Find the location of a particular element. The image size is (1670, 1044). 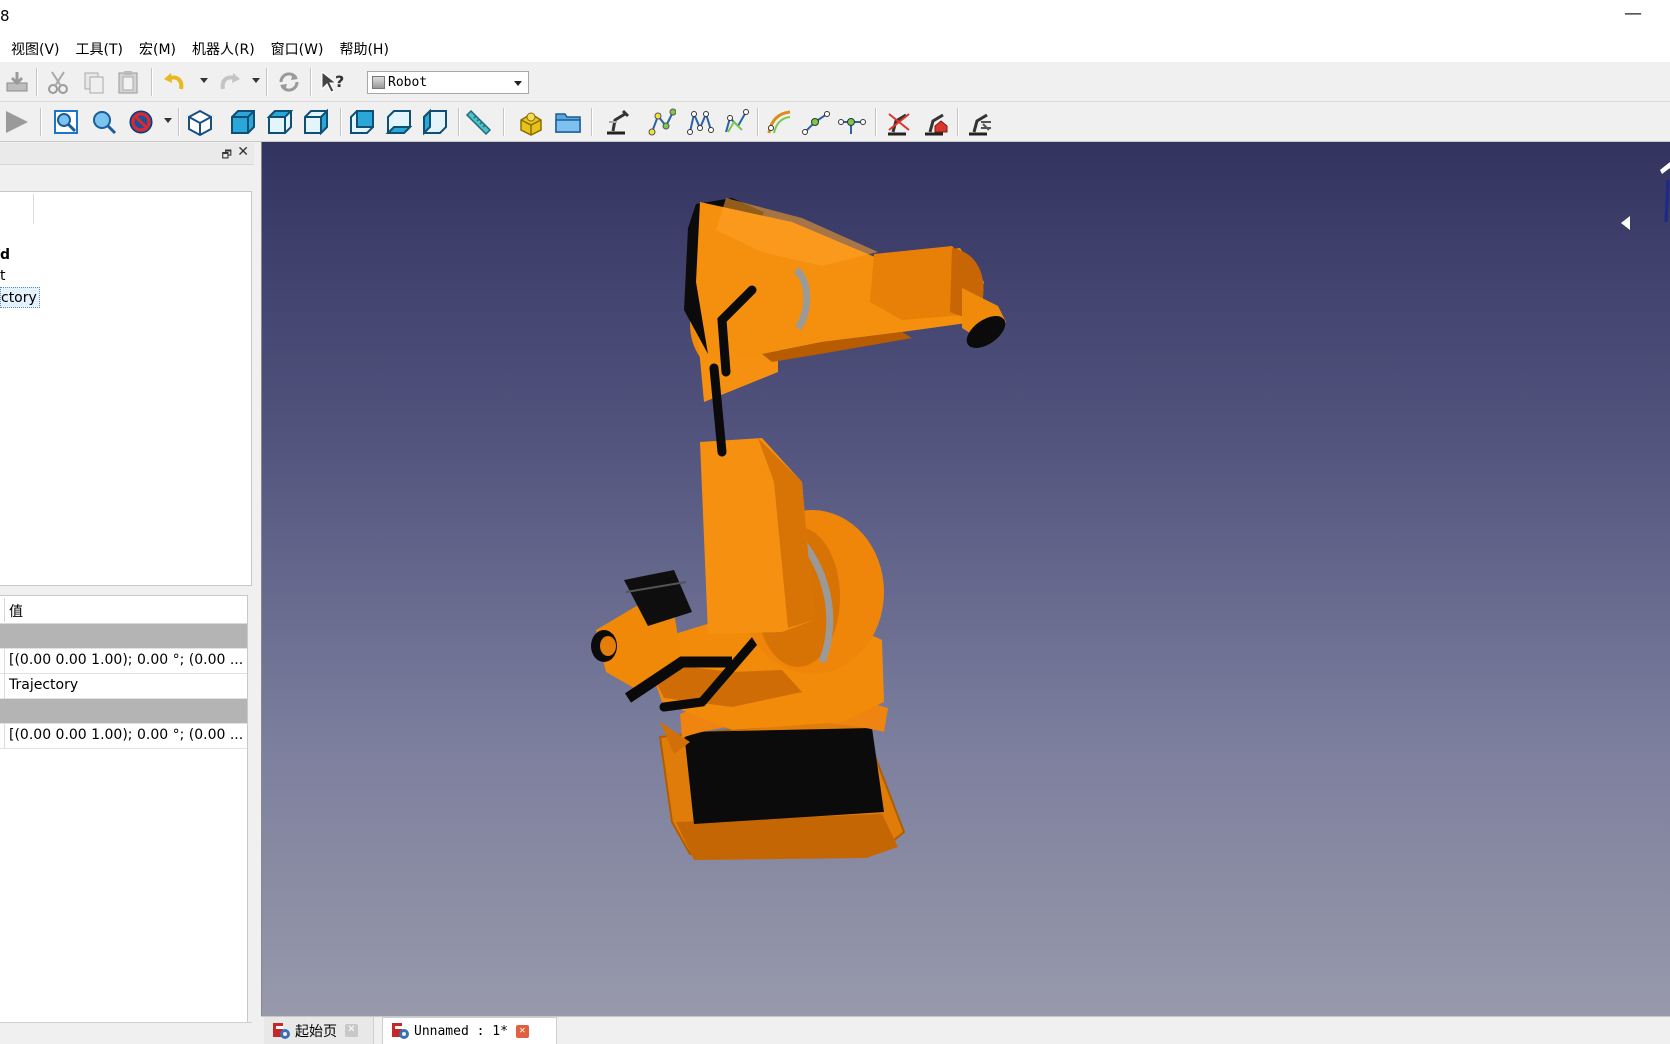

tree-item-document: d is located at coordinates (5, 255).